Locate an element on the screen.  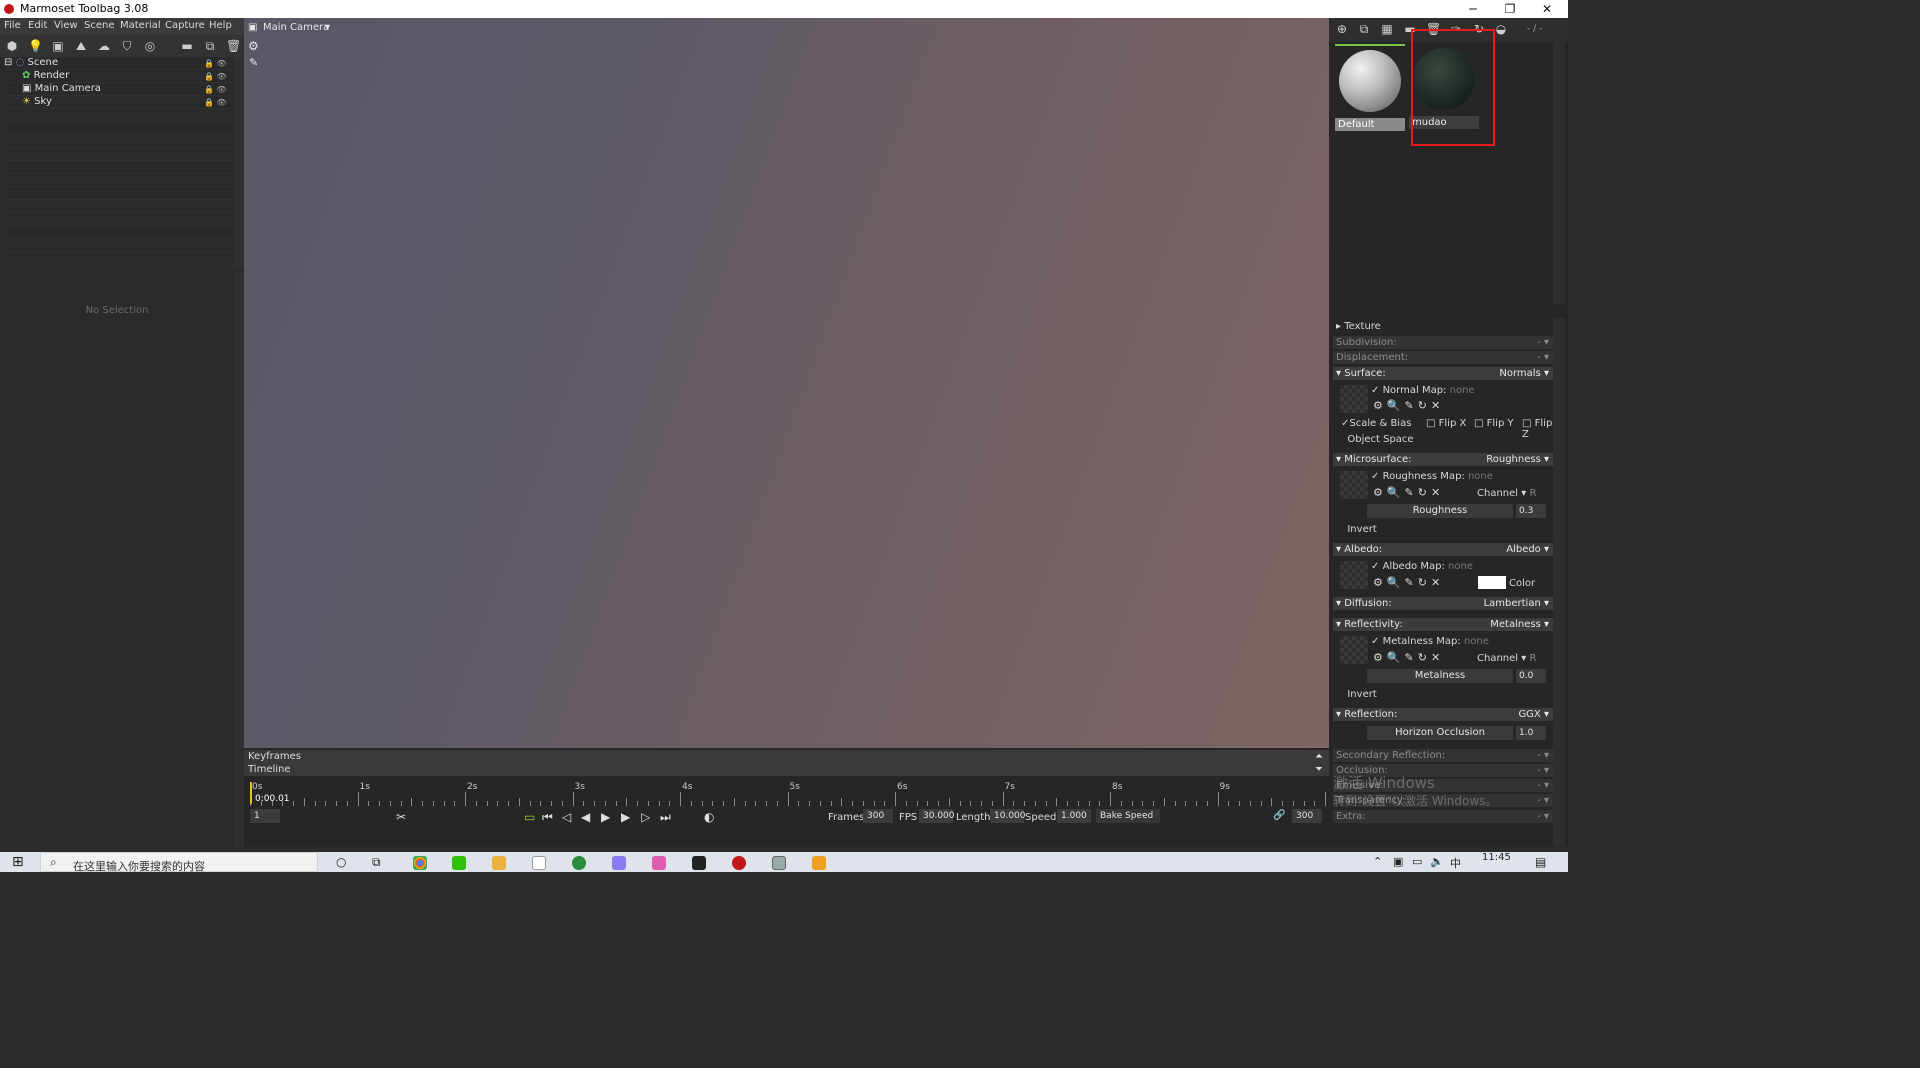
app-green-icon is located at coordinates (579, 863).